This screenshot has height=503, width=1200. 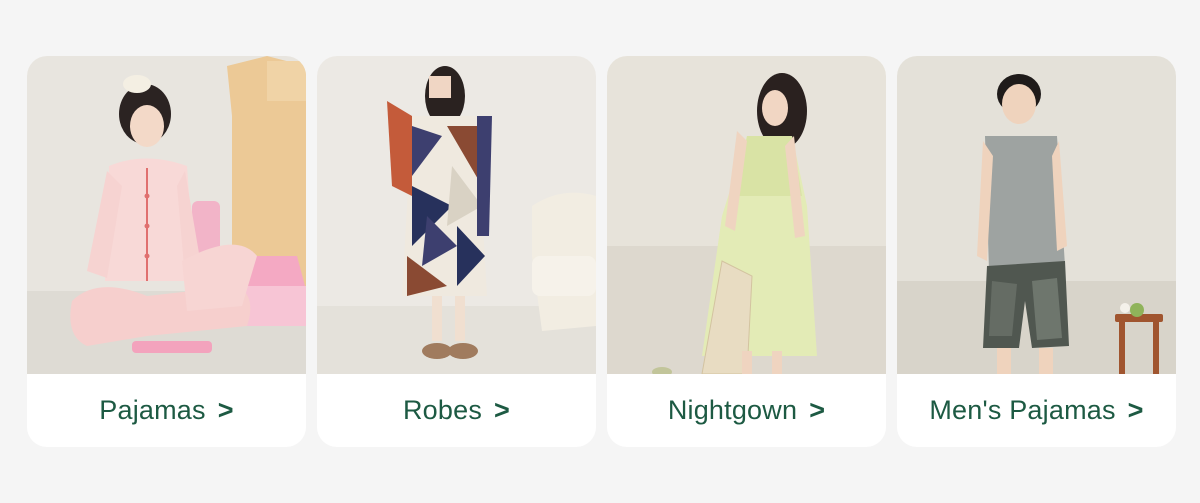 What do you see at coordinates (442, 410) in the screenshot?
I see `category-label: Robes` at bounding box center [442, 410].